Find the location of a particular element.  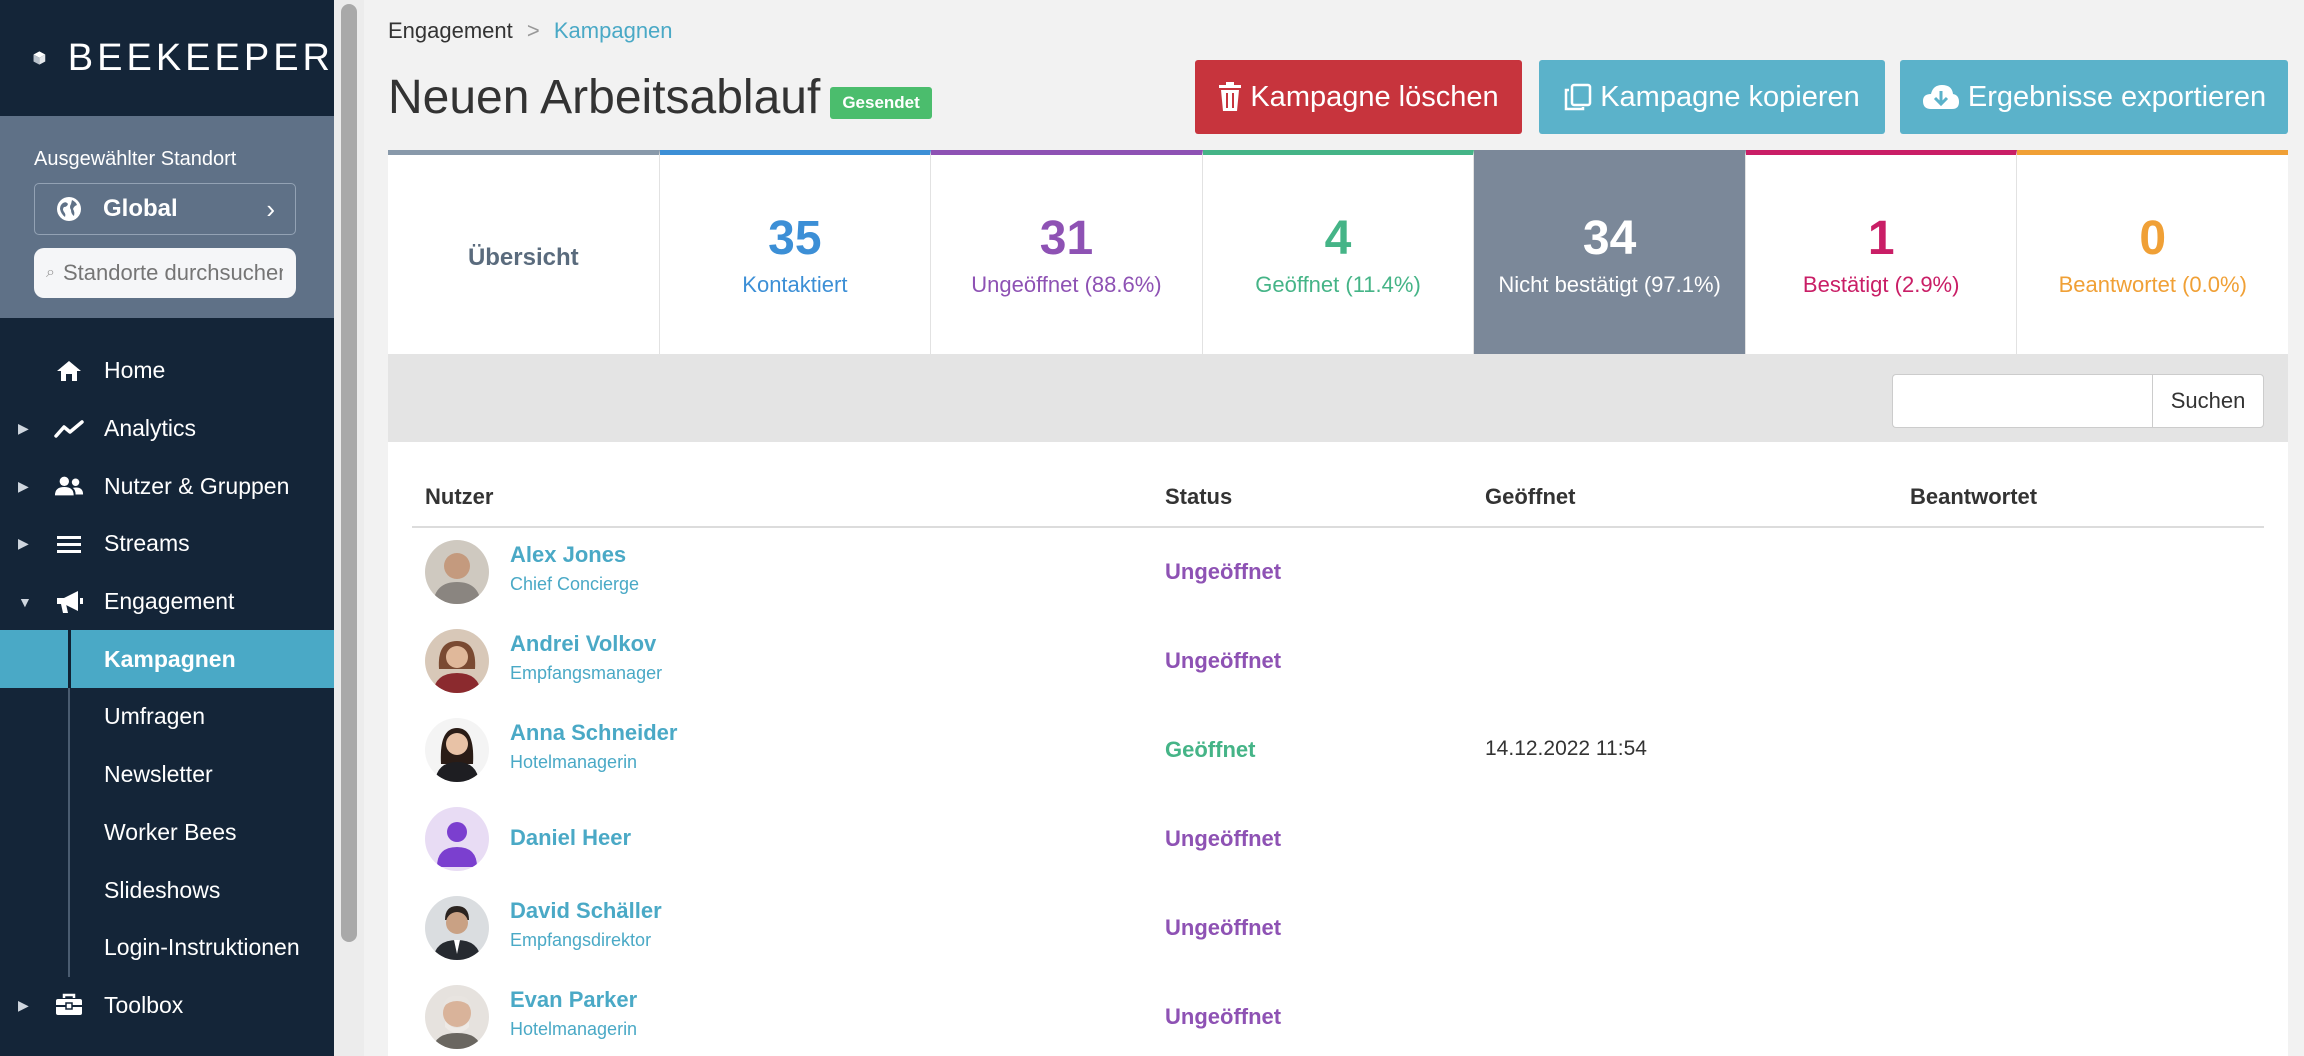

nav-sub-newsletter: Newsletter is located at coordinates (167, 775).